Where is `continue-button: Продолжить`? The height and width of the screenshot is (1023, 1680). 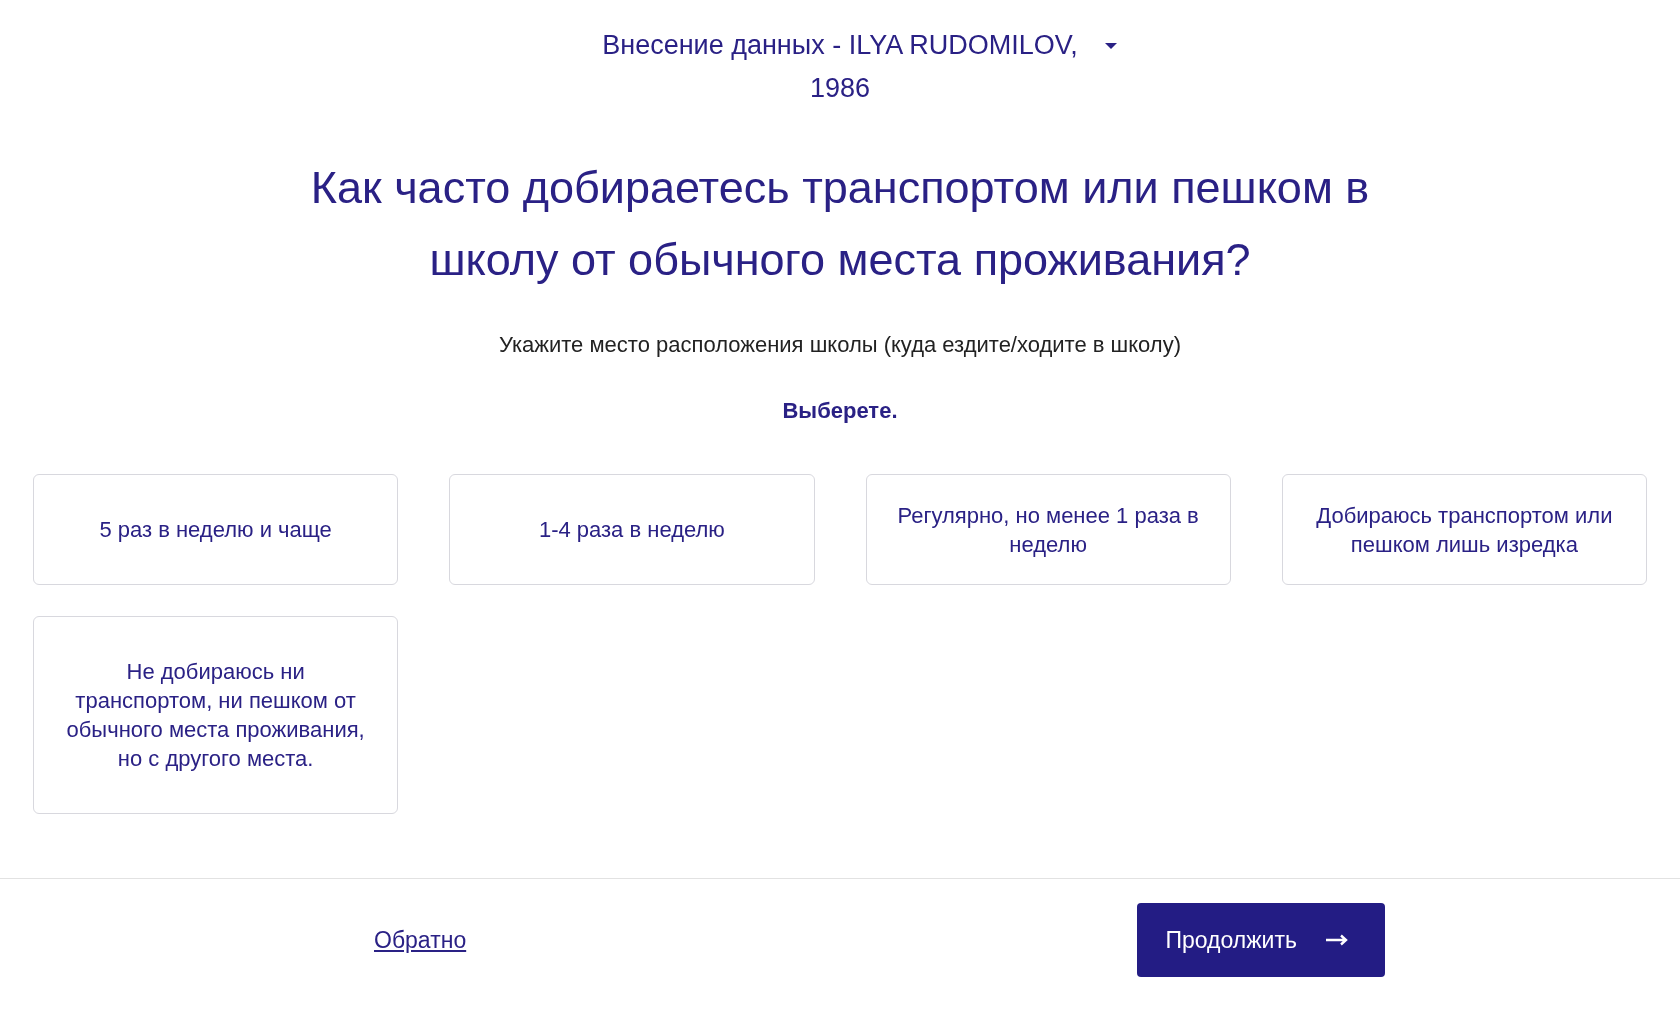 continue-button: Продолжить is located at coordinates (1260, 940).